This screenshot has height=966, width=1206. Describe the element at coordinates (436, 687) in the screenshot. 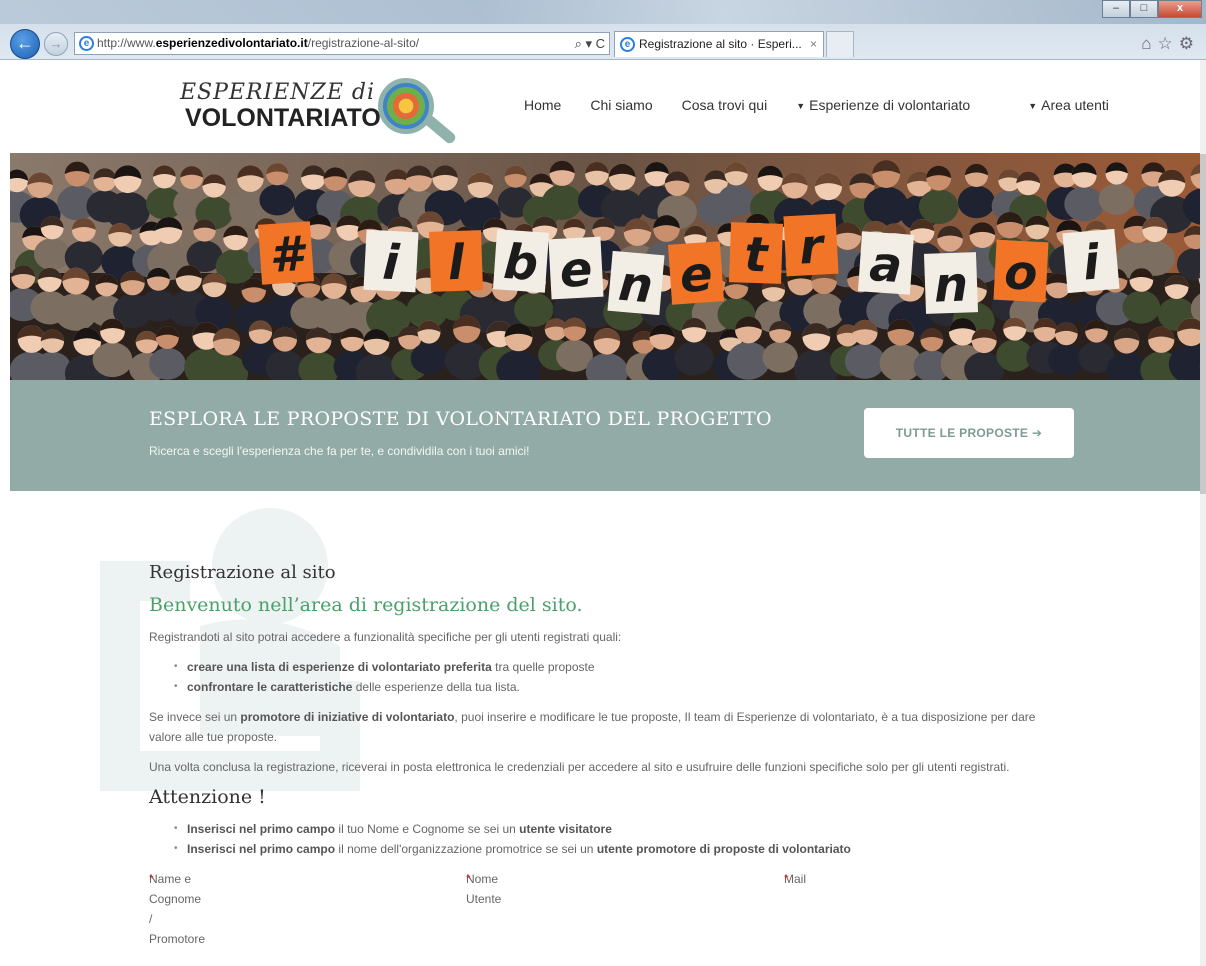

I see `list-item-text: delle esperienze della tua lista.` at that location.